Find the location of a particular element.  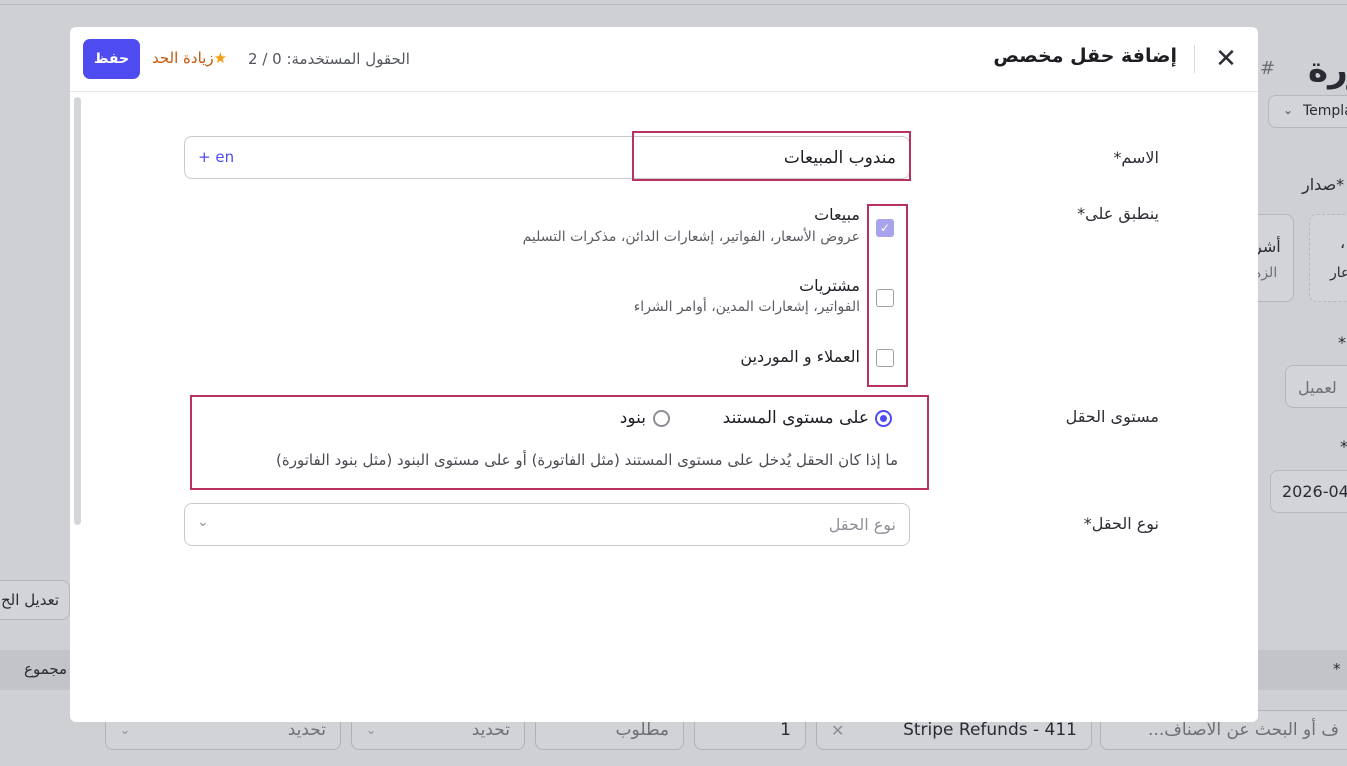

customers-suppliers-option-title: العملاء و الموردين is located at coordinates (800, 356).